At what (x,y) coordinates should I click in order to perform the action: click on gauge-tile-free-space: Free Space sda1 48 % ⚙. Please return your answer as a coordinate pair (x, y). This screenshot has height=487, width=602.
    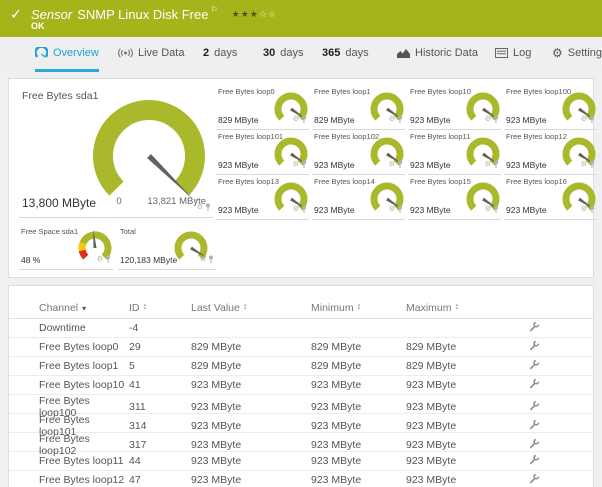
    Looking at the image, I should click on (66, 246).